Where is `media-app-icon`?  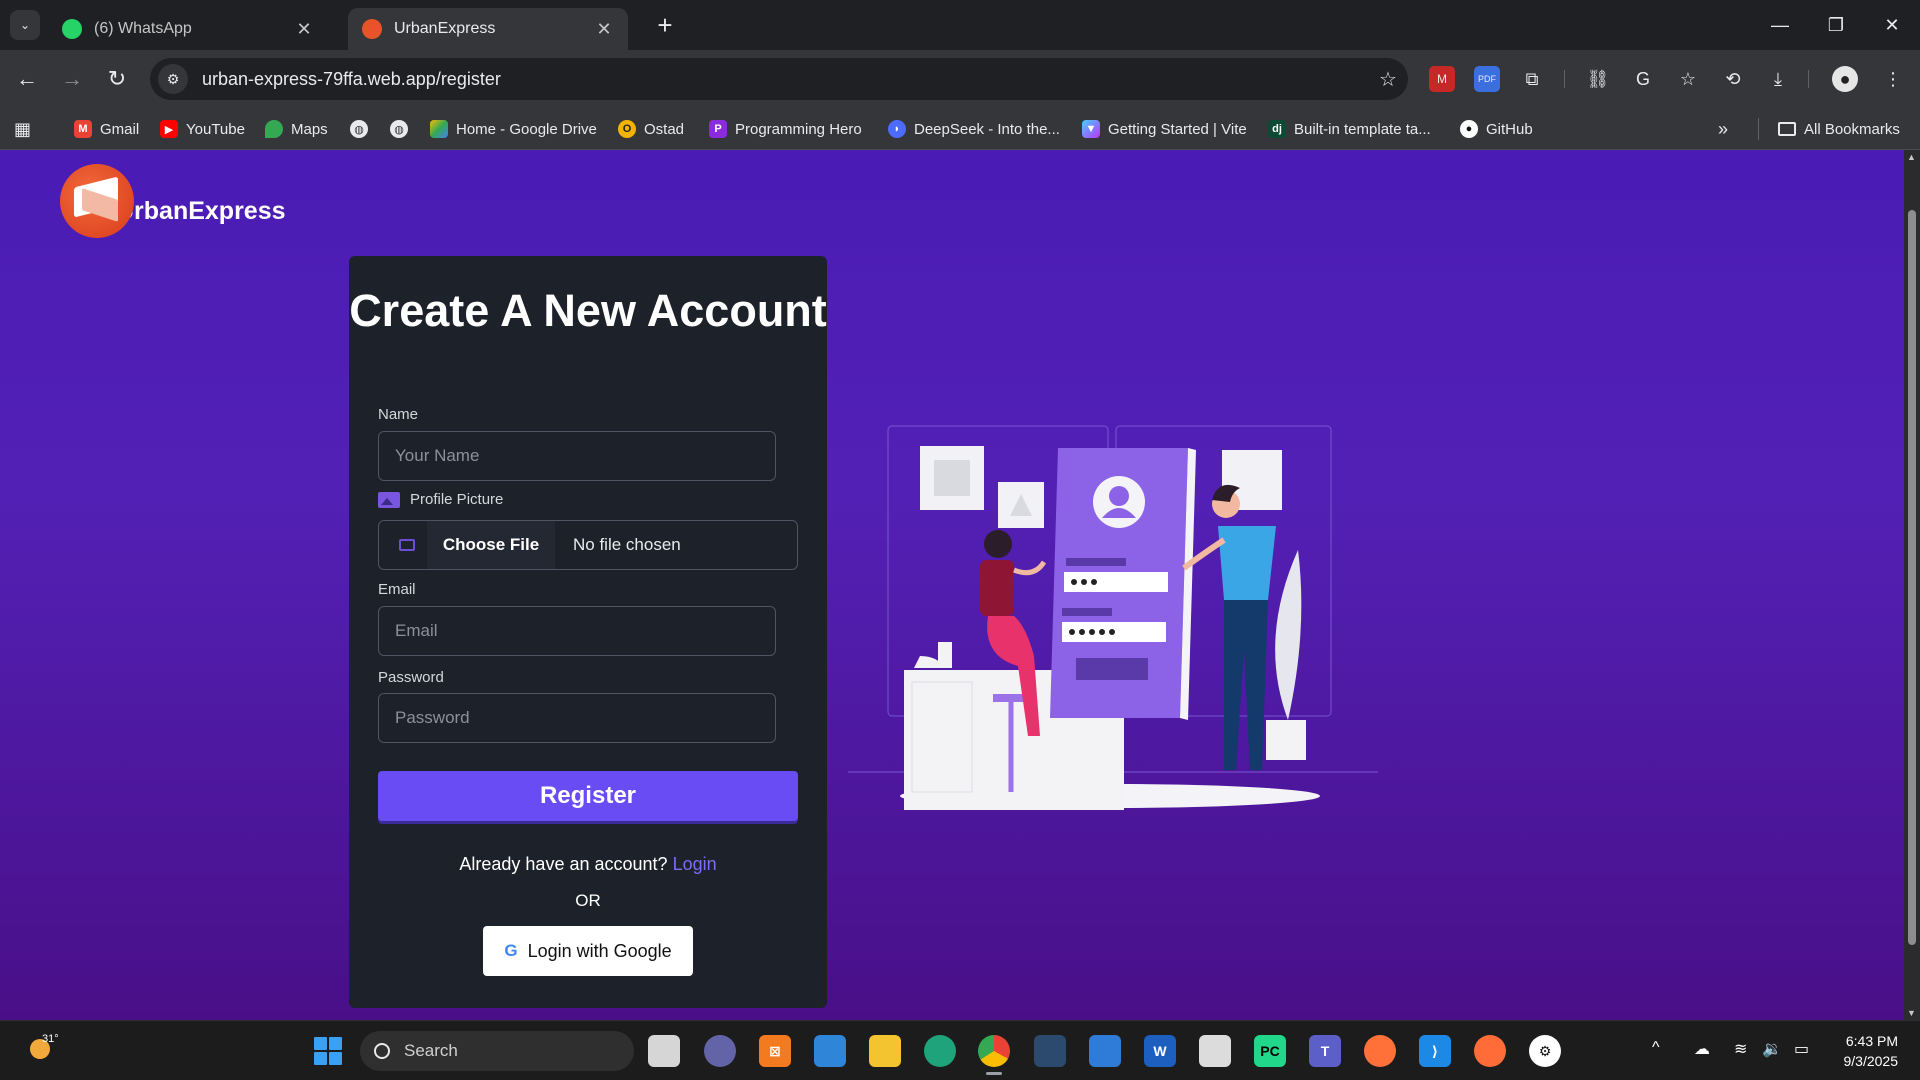 media-app-icon is located at coordinates (830, 1051).